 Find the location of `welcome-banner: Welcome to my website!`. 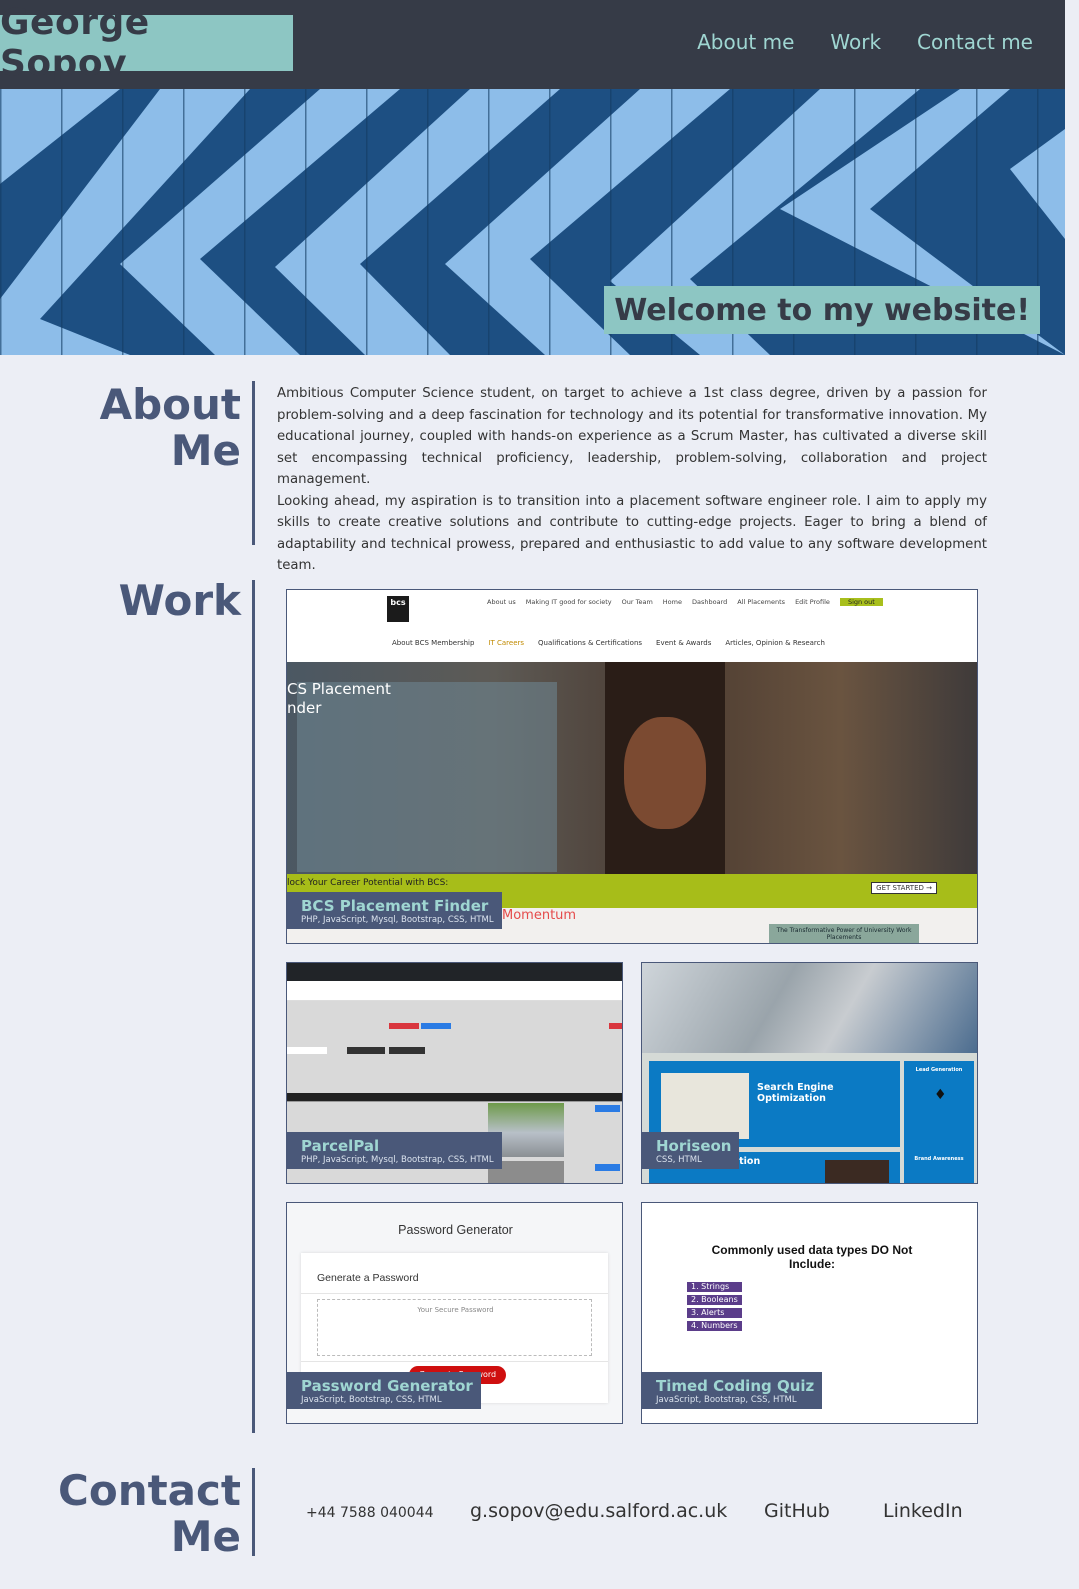

welcome-banner: Welcome to my website! is located at coordinates (822, 310).